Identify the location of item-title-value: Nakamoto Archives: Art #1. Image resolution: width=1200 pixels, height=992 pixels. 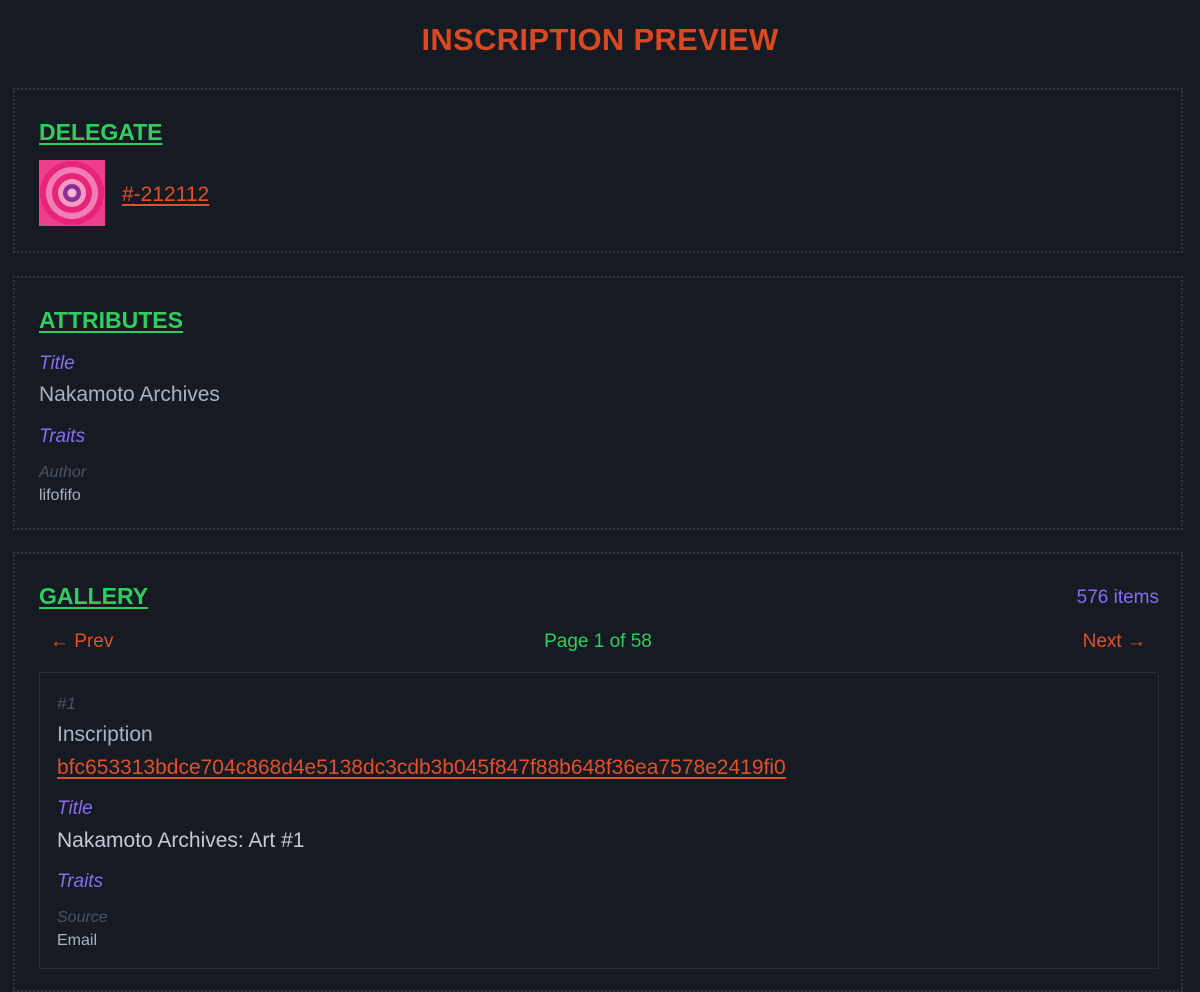
(181, 840).